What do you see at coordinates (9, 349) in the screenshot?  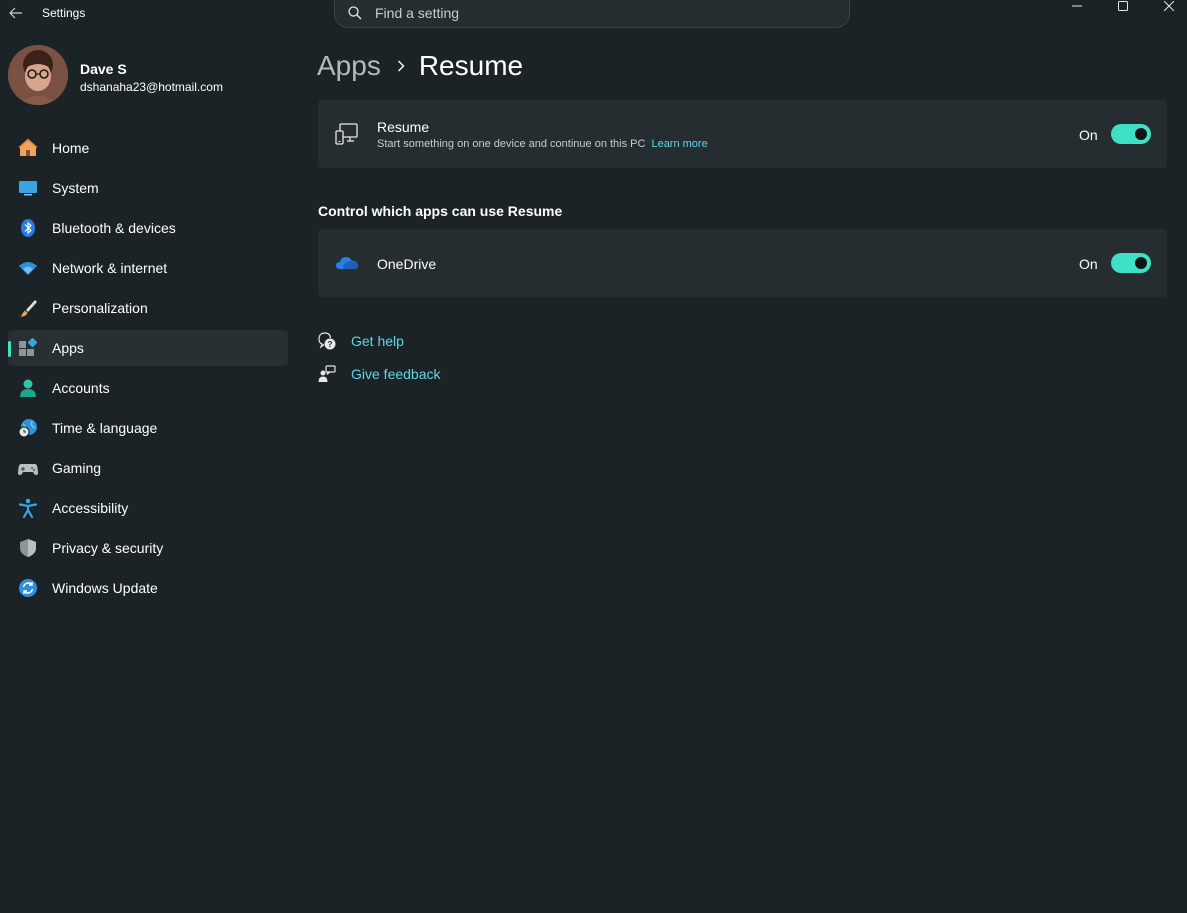 I see `active-indicator` at bounding box center [9, 349].